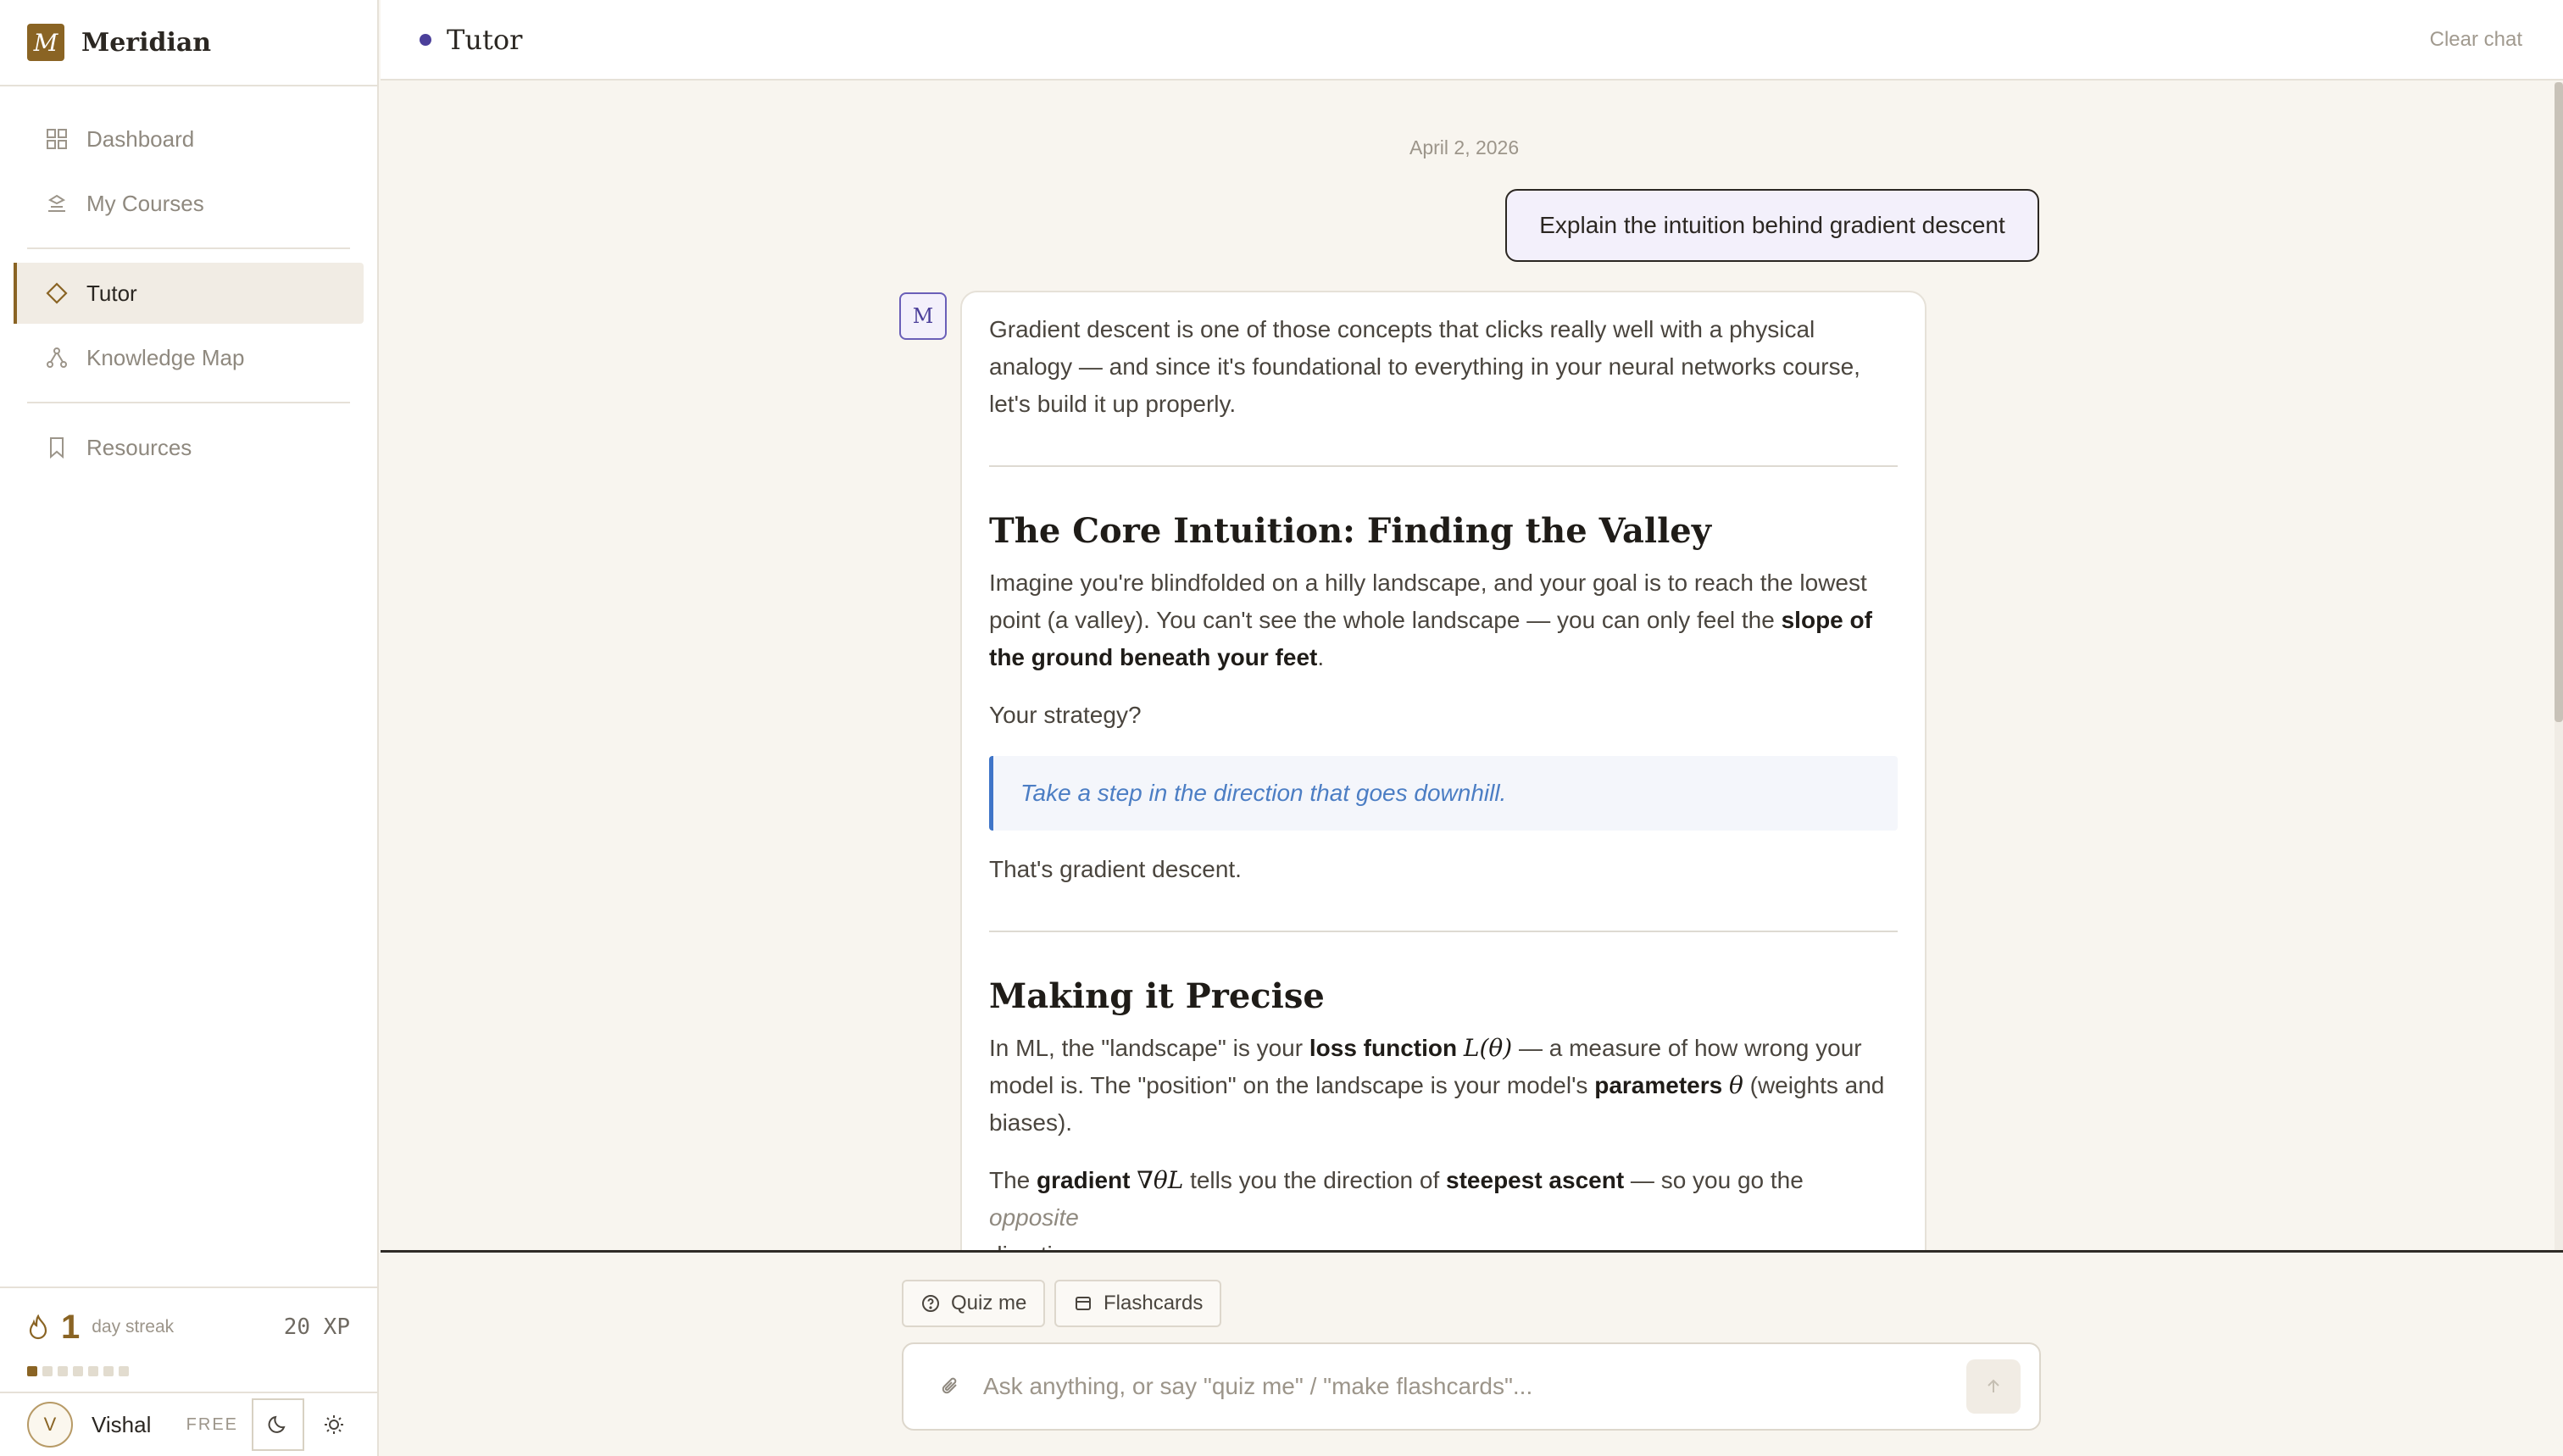 The height and width of the screenshot is (1456, 2563). I want to click on tutor-avatar: M, so click(923, 316).